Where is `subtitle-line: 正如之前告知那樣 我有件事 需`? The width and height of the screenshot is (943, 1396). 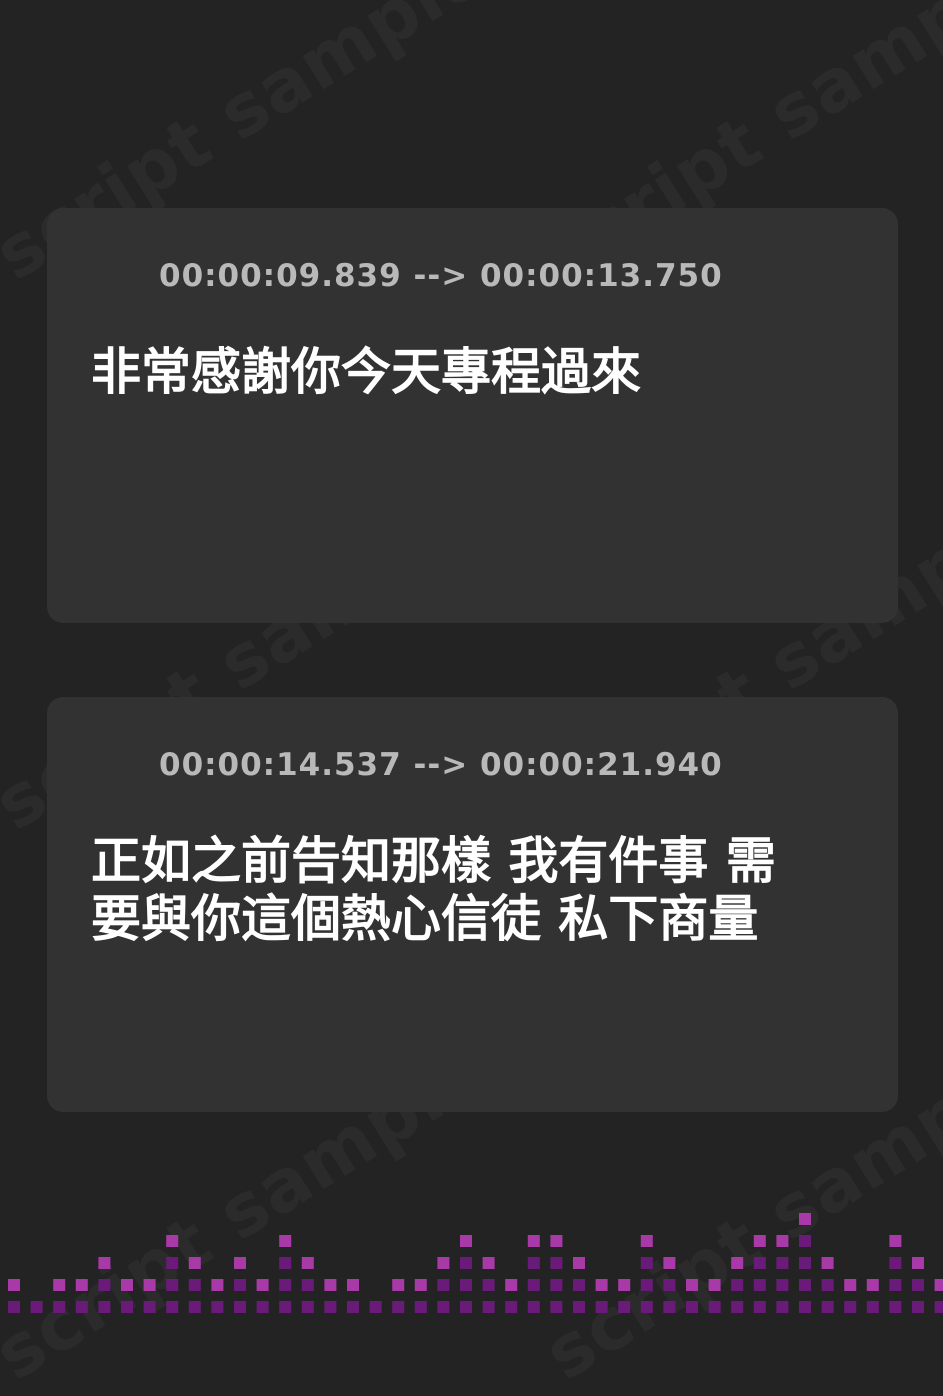
subtitle-line: 正如之前告知那樣 我有件事 需 is located at coordinates (433, 861).